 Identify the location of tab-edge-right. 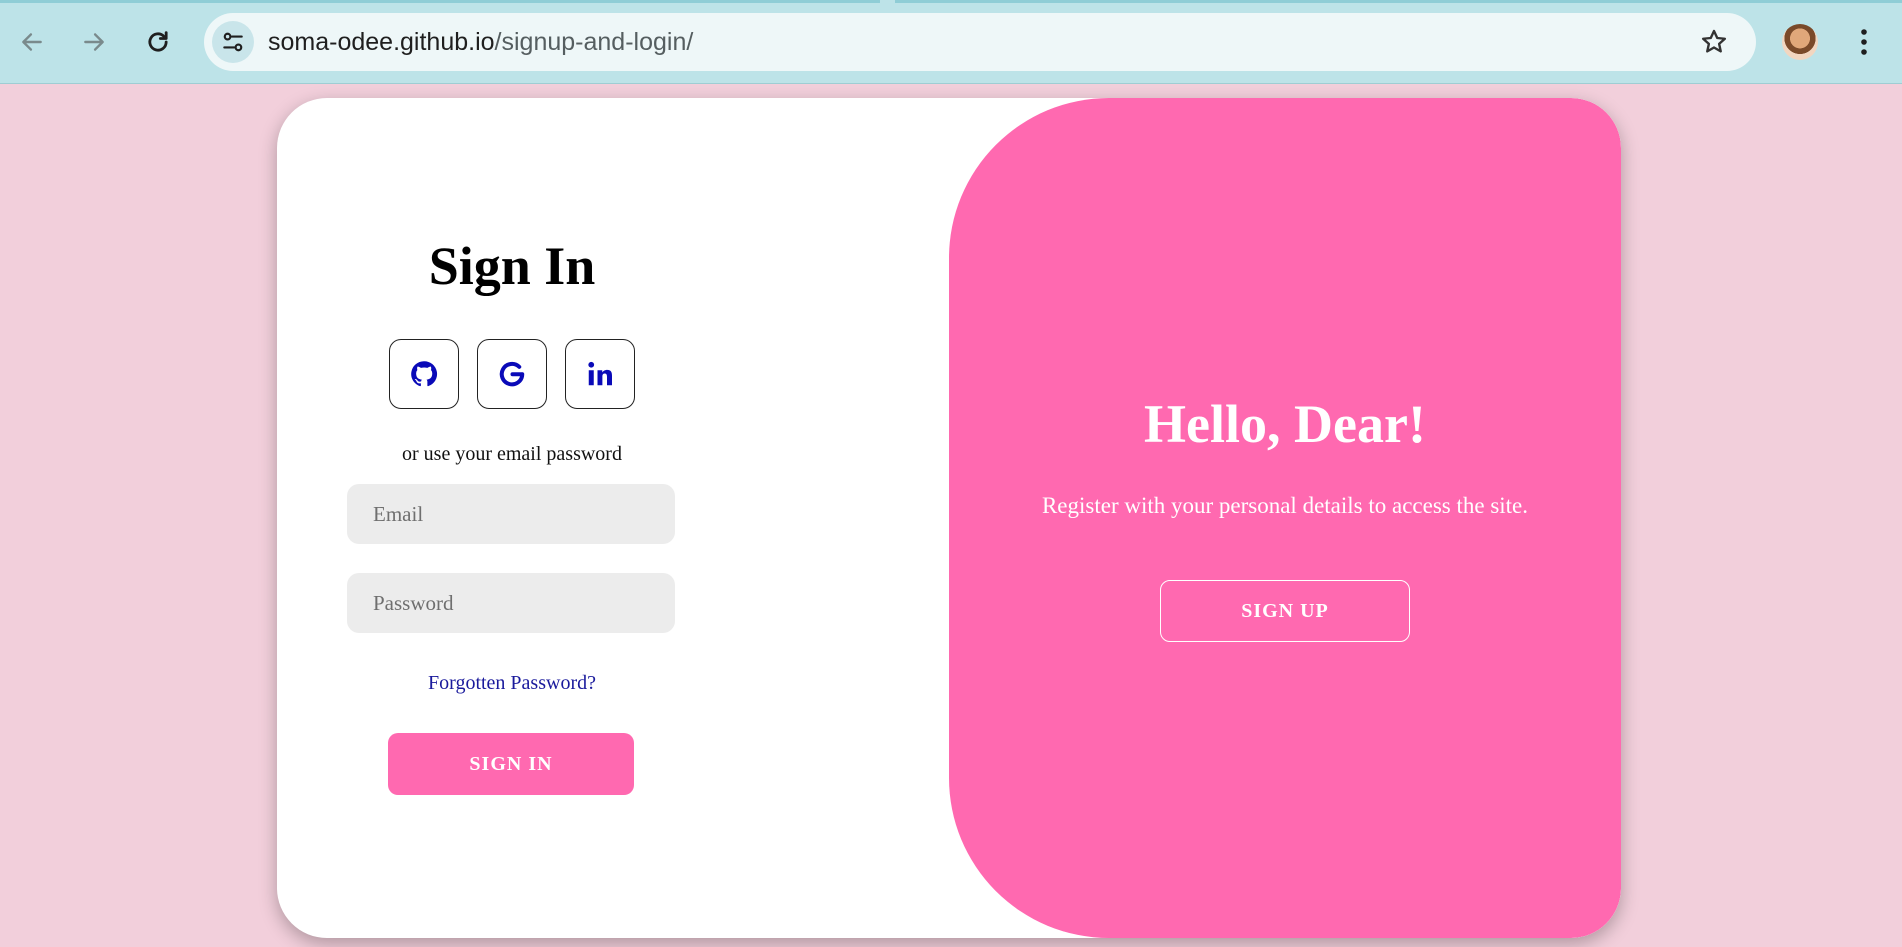
(1398, 1).